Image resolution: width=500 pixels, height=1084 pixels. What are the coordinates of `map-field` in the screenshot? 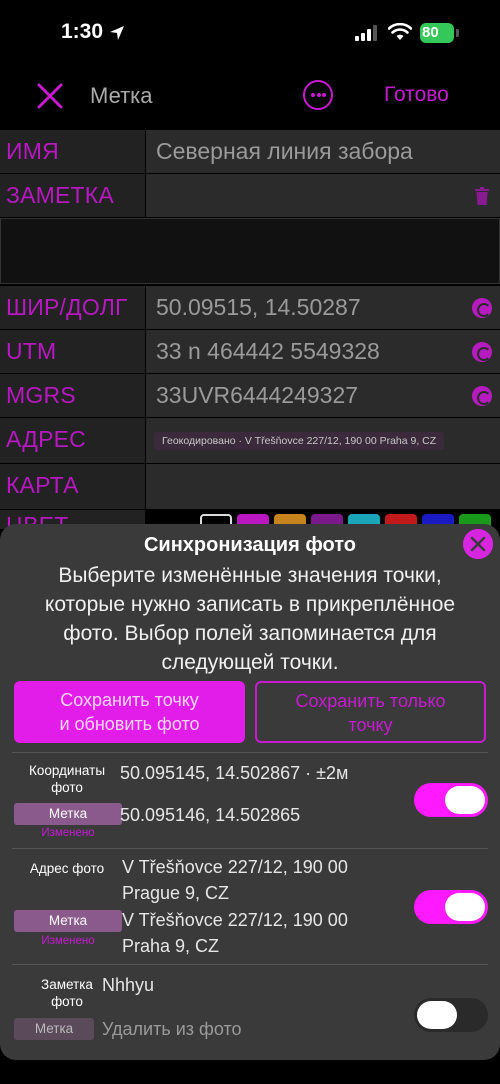 It's located at (323, 486).